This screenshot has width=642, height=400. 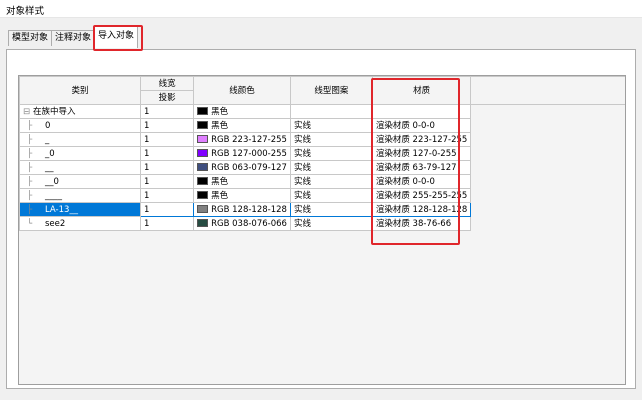 What do you see at coordinates (30, 223) in the screenshot?
I see `tree-line-icon: └` at bounding box center [30, 223].